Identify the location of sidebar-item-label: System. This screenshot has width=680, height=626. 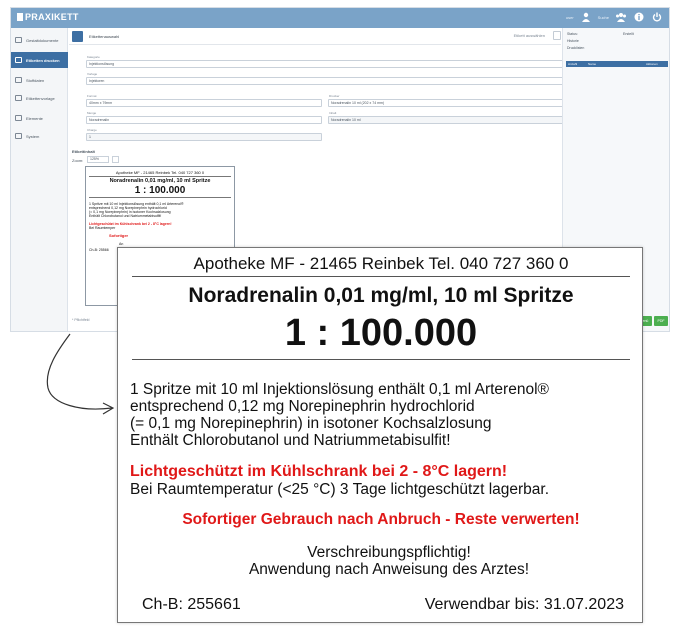
(33, 136).